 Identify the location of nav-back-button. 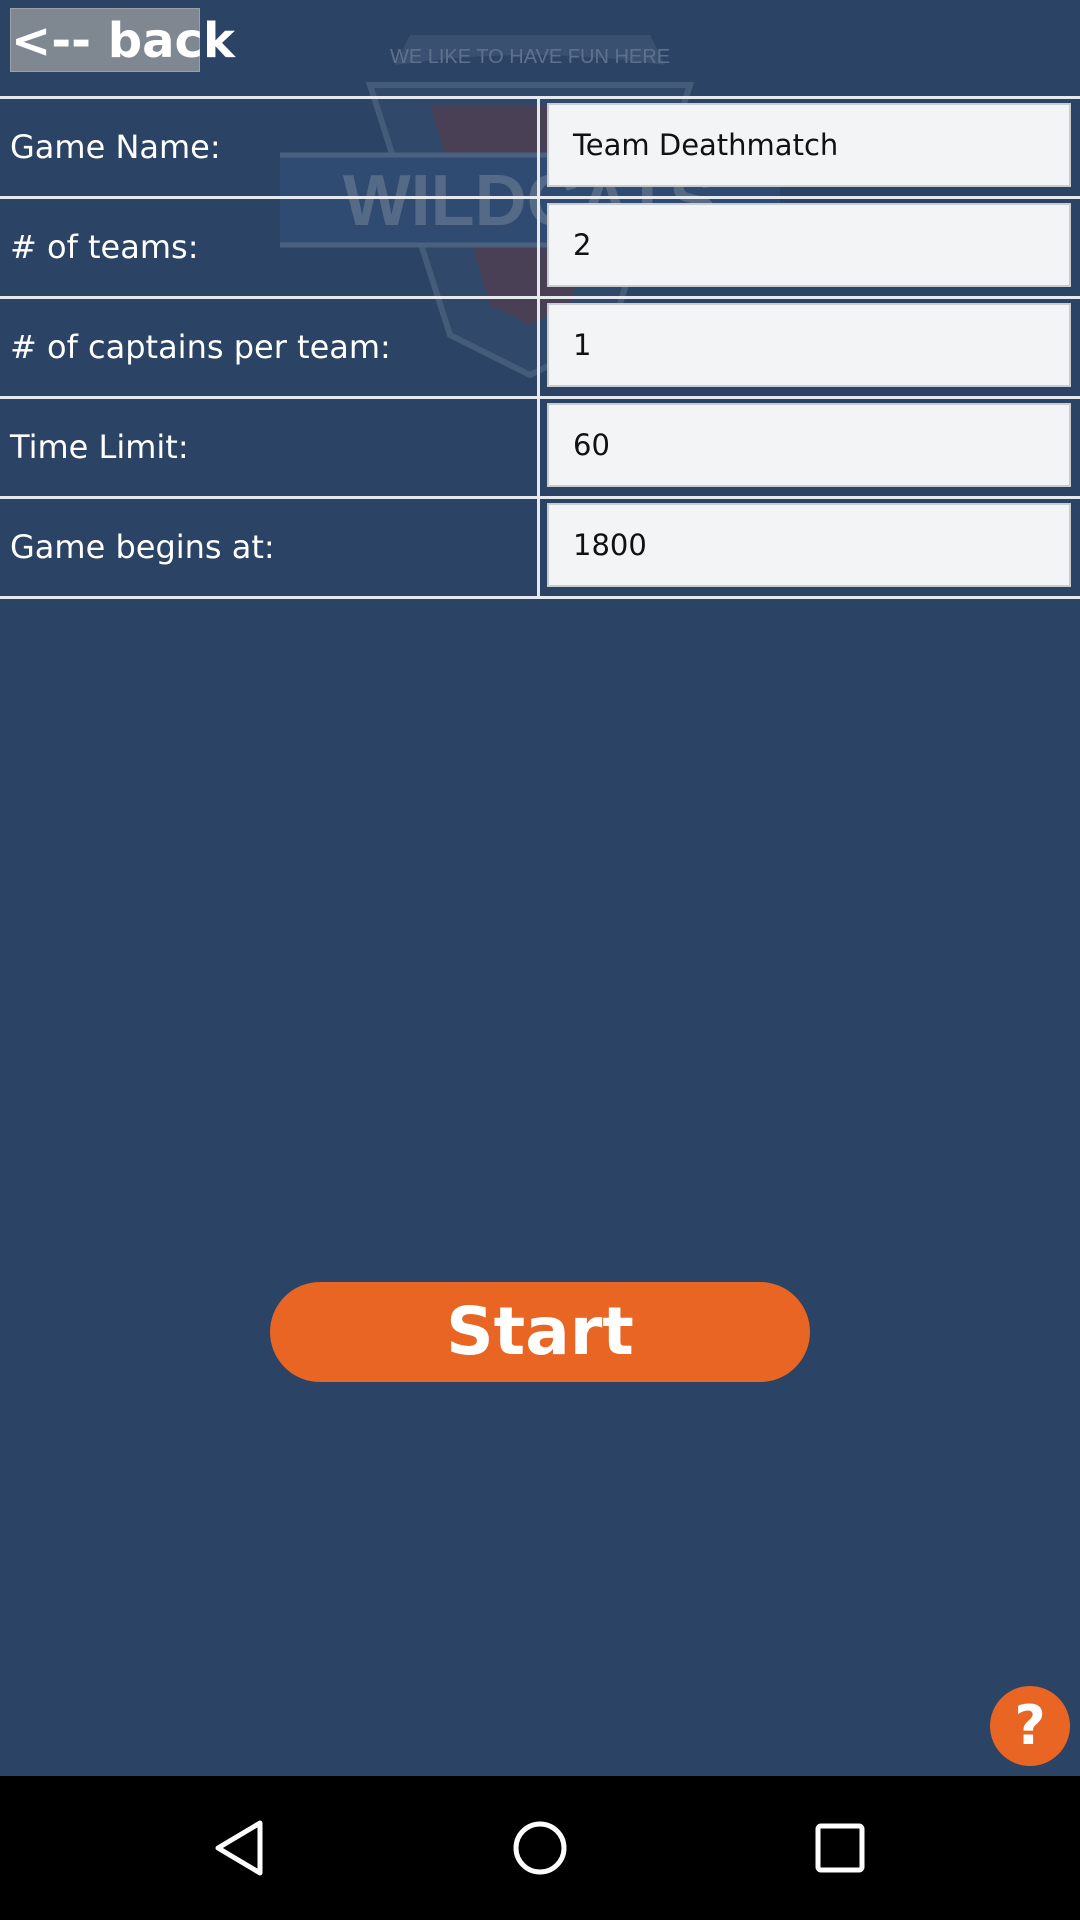
(240, 1848).